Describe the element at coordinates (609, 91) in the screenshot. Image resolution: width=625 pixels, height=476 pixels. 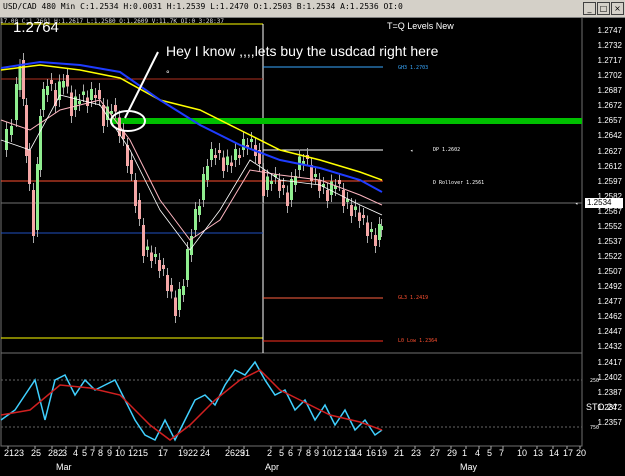
I see `price-tick-label: 1.2687` at that location.